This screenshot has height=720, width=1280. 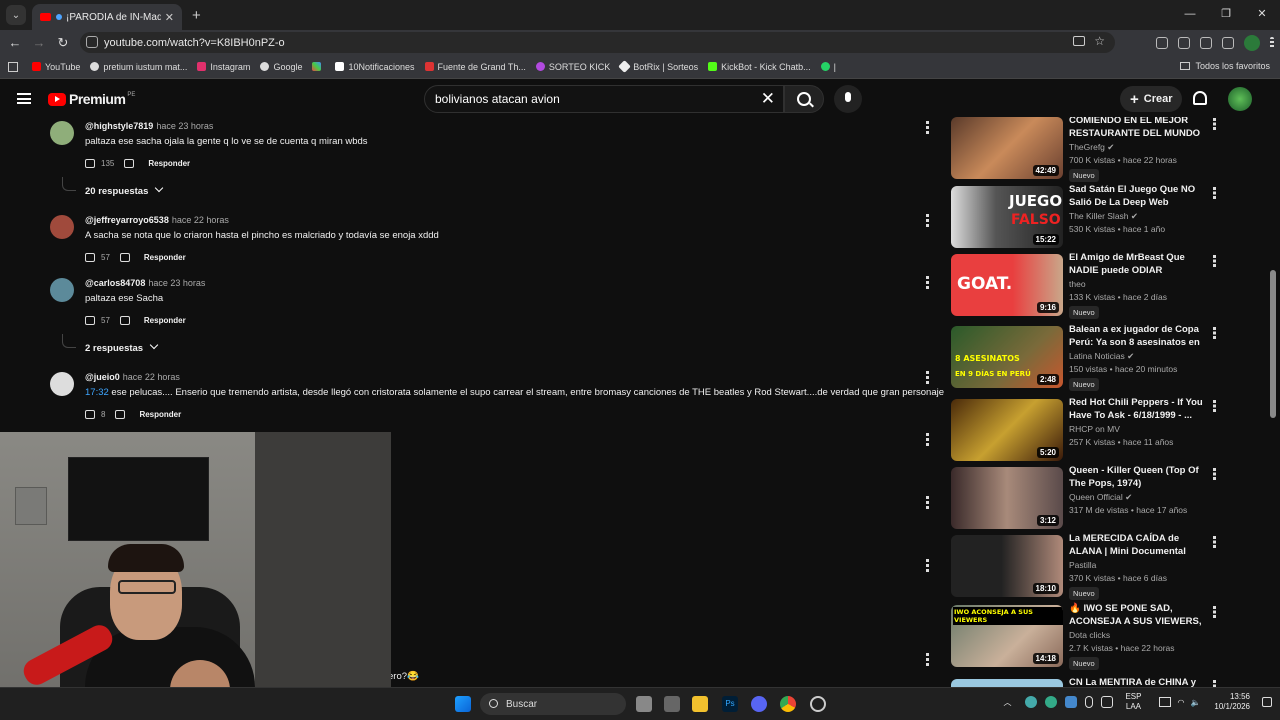 What do you see at coordinates (1190, 15) in the screenshot?
I see `minimize-button: —` at bounding box center [1190, 15].